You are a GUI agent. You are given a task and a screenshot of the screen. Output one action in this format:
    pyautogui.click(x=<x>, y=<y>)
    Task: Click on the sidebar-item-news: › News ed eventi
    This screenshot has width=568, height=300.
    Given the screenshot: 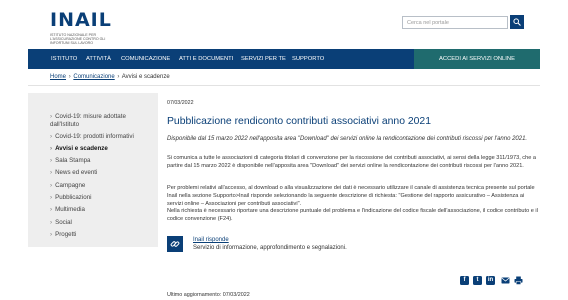 What is the action you would take?
    pyautogui.click(x=100, y=173)
    